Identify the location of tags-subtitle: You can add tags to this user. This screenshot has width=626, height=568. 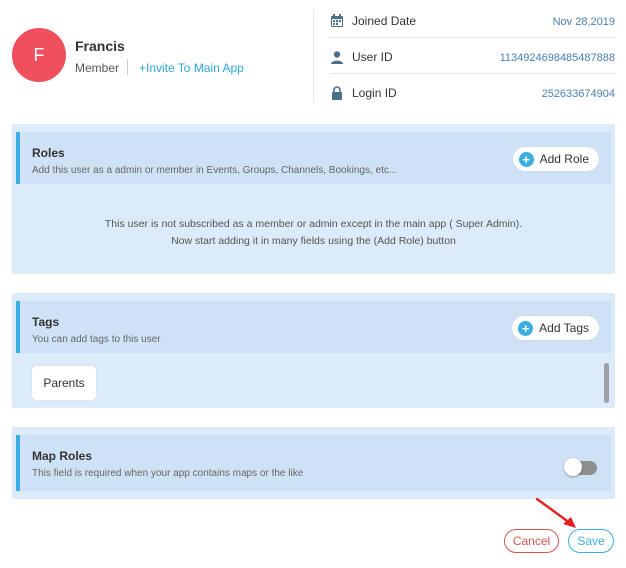
(96, 339).